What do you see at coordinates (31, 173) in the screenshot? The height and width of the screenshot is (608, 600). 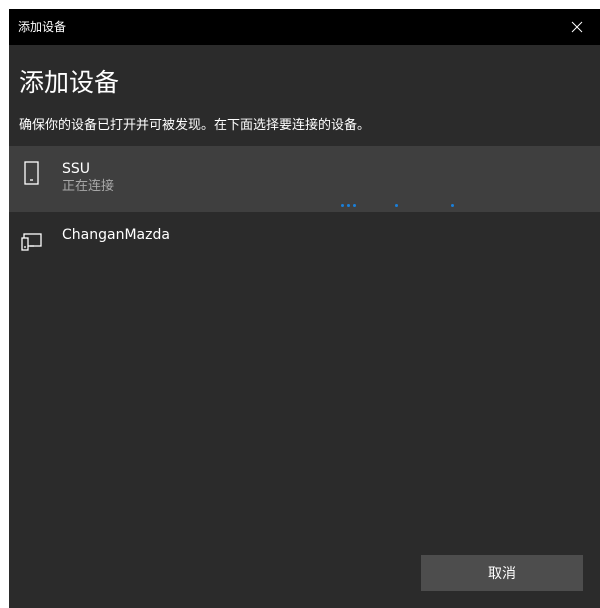 I see `phone-icon` at bounding box center [31, 173].